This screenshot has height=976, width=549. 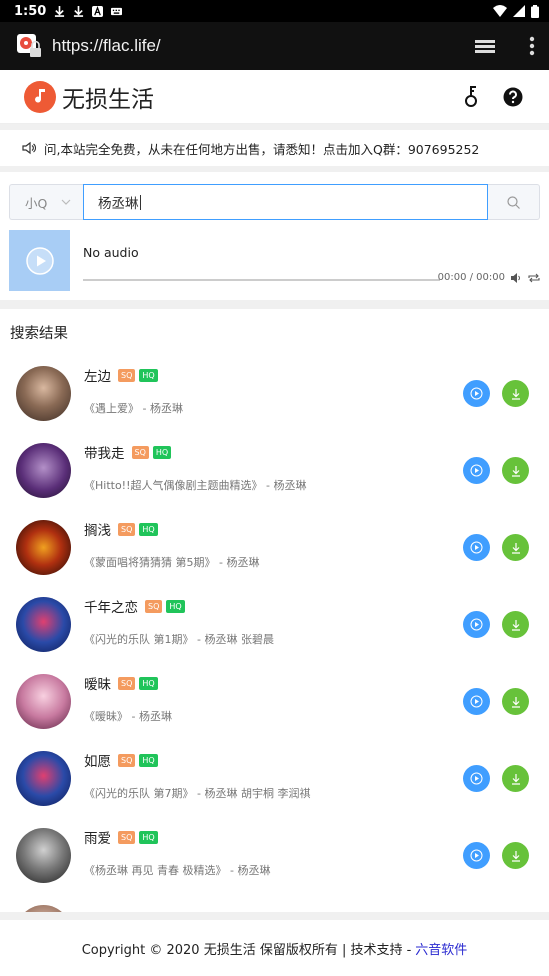 What do you see at coordinates (282, 701) in the screenshot?
I see `result-row: 暧昧 SQ HQ 《暧昧》 - 杨丞琳` at bounding box center [282, 701].